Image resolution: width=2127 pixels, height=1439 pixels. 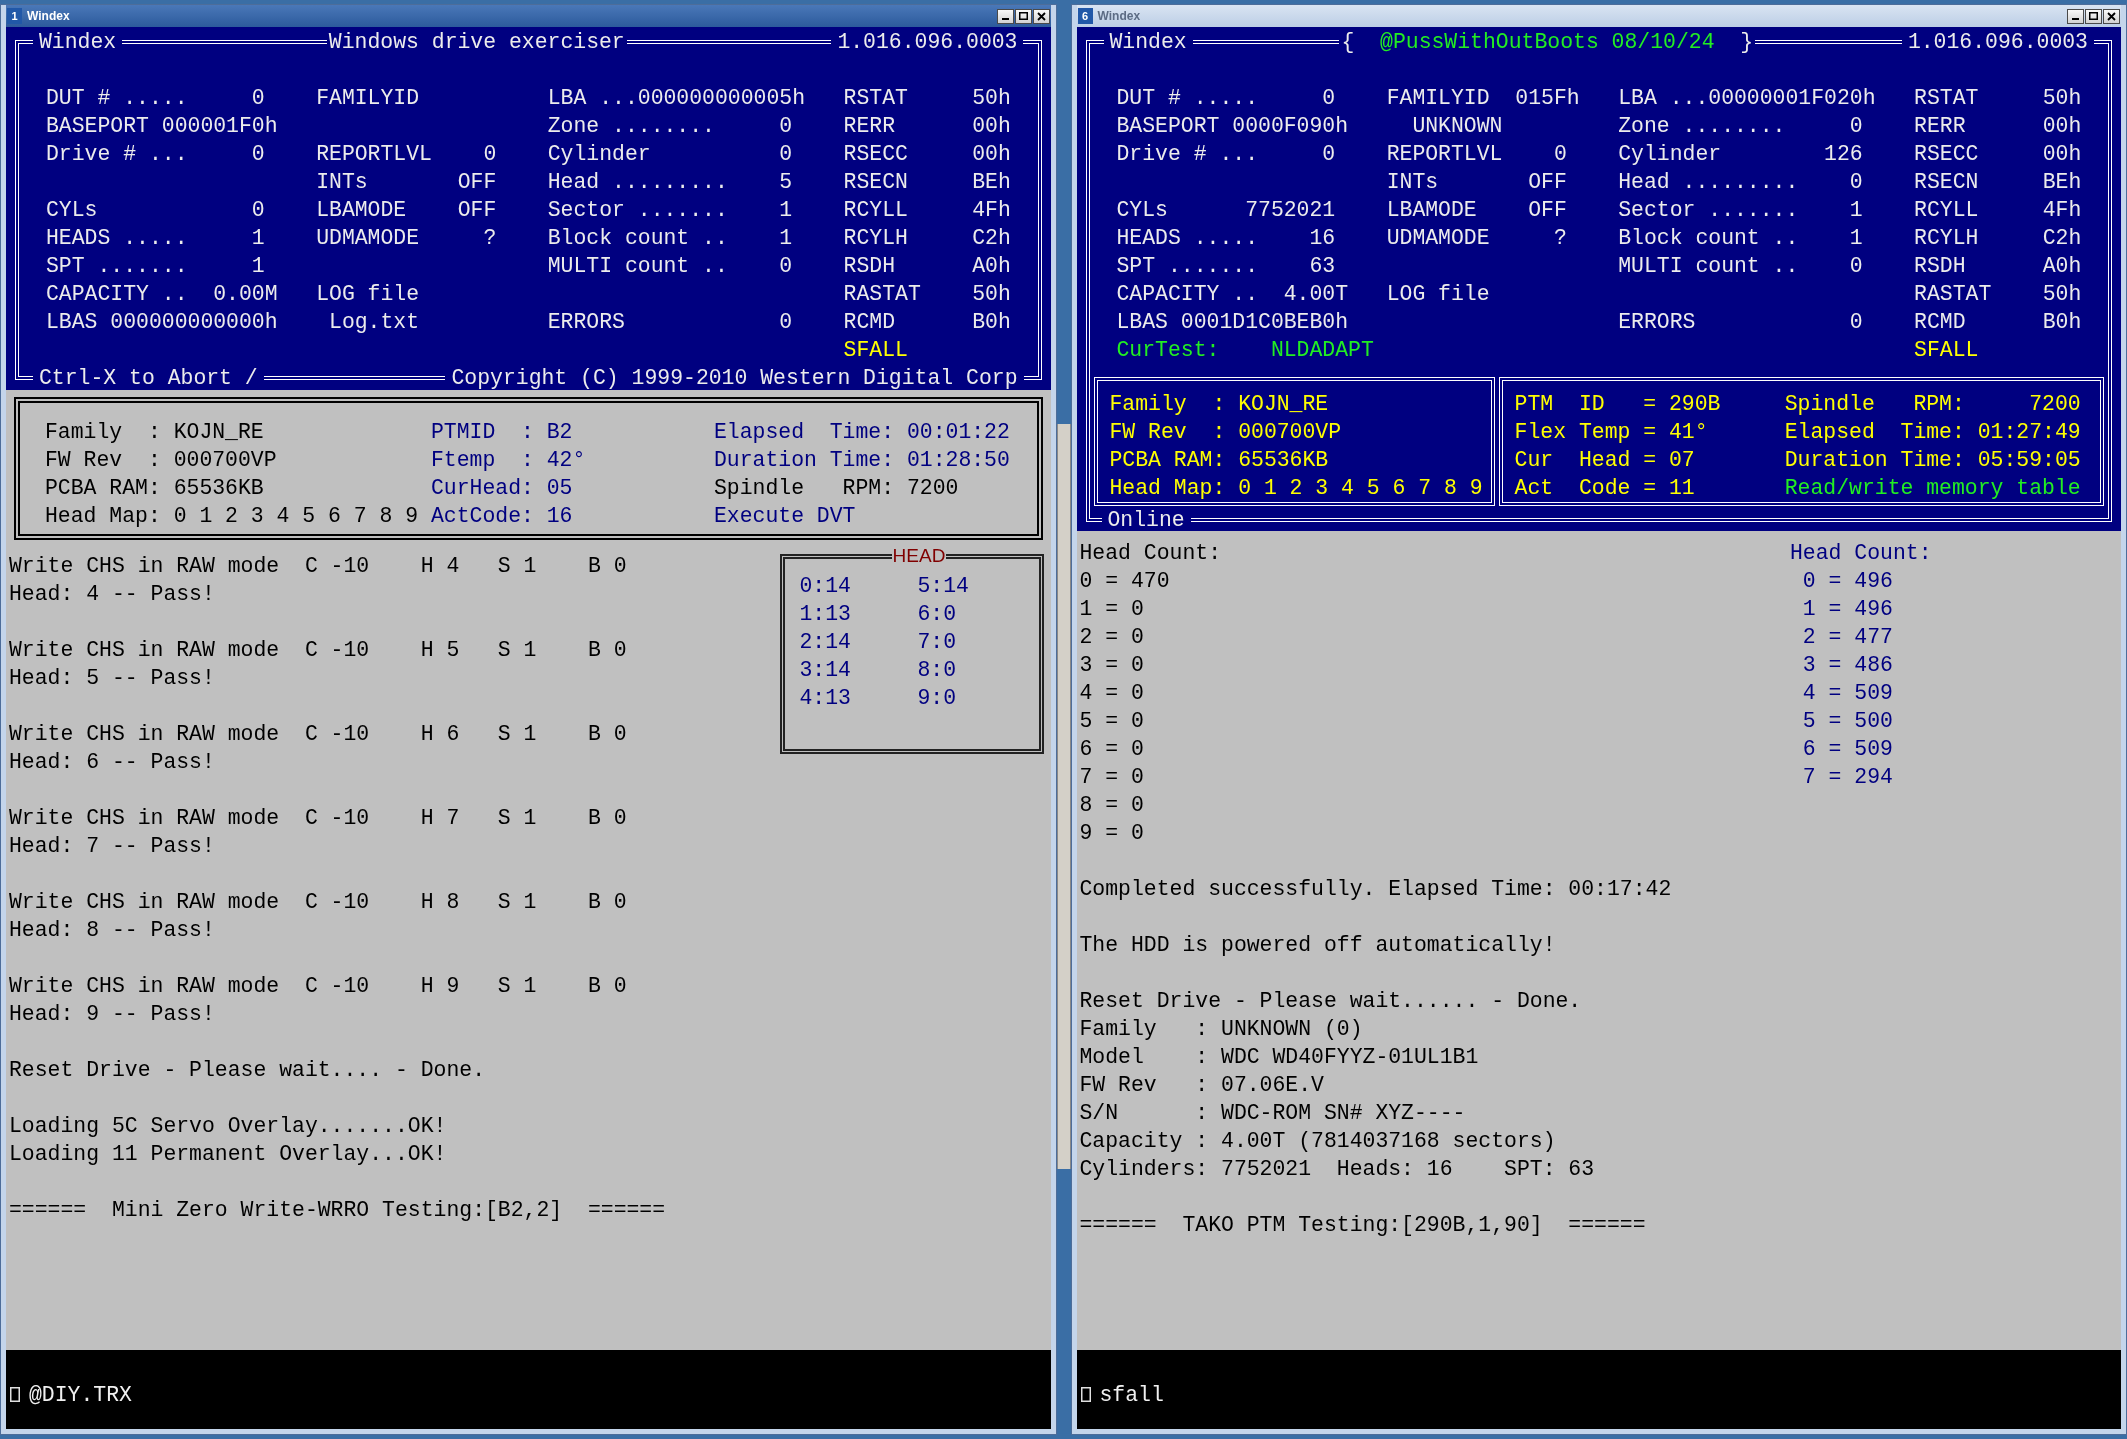 What do you see at coordinates (1232, 294) in the screenshot?
I see `status-field: CAPACITY .. 4.00T` at bounding box center [1232, 294].